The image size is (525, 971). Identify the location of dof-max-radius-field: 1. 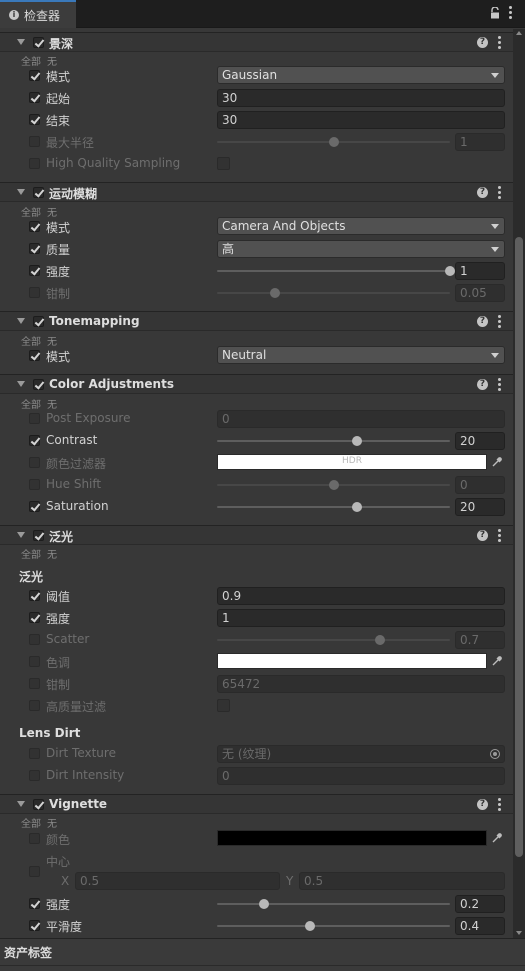
(480, 142).